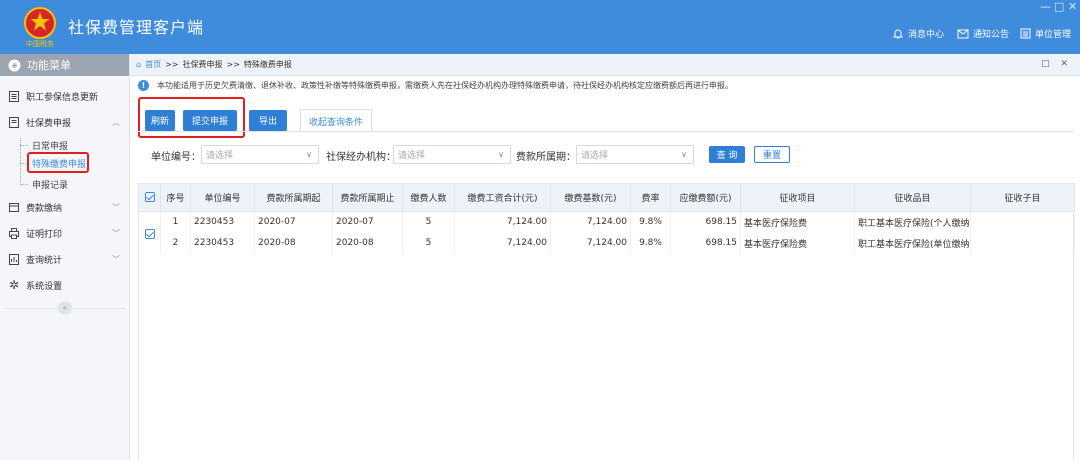 The image size is (1080, 460). What do you see at coordinates (40, 27) in the screenshot?
I see `tax-emblem-logo: 中国税务` at bounding box center [40, 27].